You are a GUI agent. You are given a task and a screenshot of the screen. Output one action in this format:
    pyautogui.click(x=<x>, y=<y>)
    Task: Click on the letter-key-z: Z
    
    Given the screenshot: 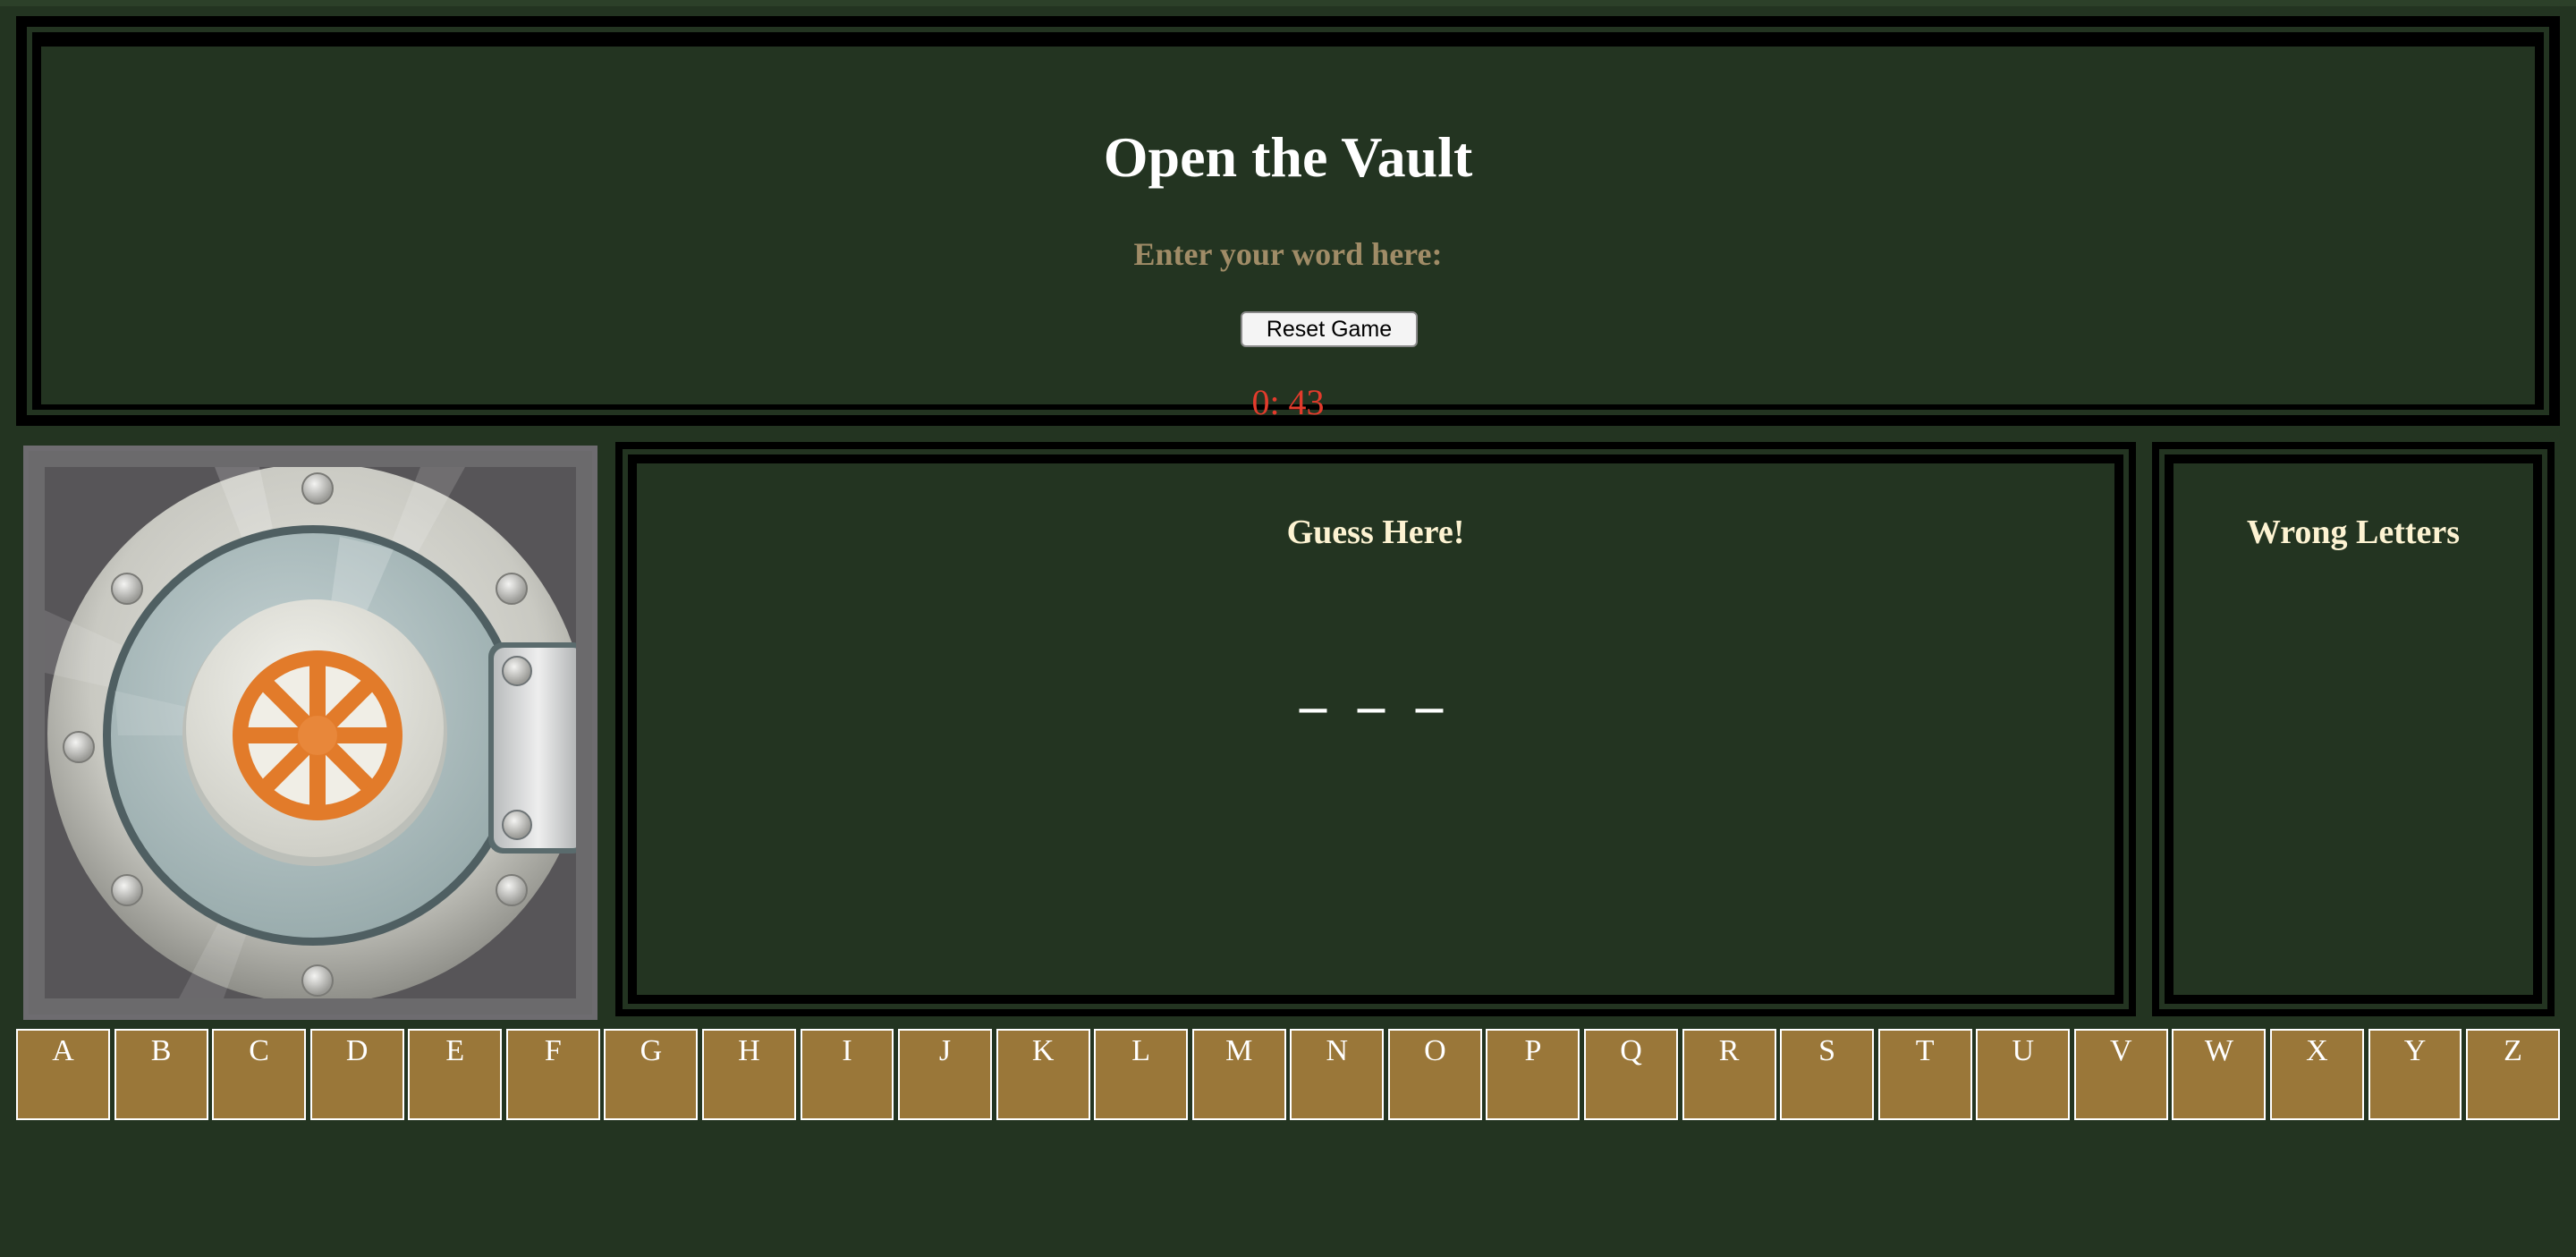 What is the action you would take?
    pyautogui.click(x=2513, y=1074)
    